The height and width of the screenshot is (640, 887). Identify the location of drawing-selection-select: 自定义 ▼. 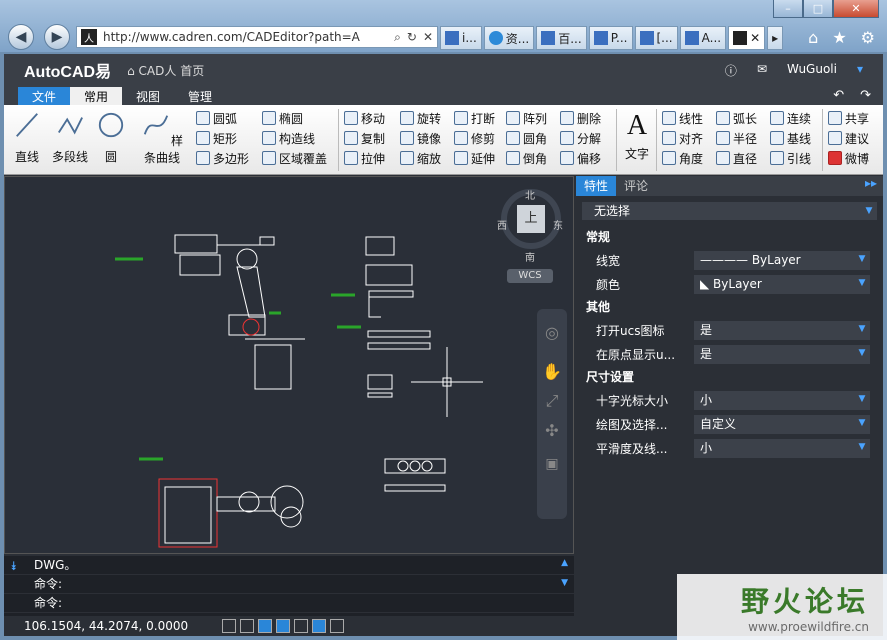
(782, 424).